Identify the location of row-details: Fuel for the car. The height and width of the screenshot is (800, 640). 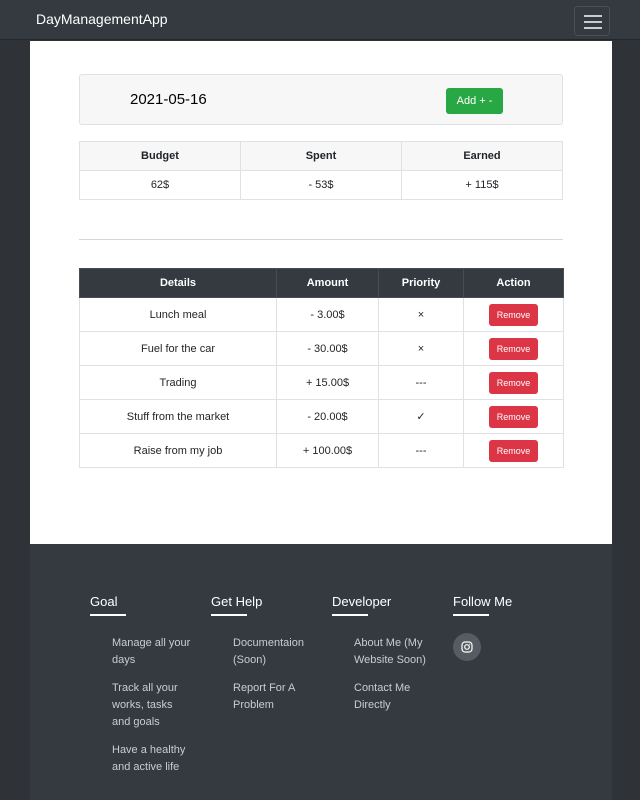
(178, 348).